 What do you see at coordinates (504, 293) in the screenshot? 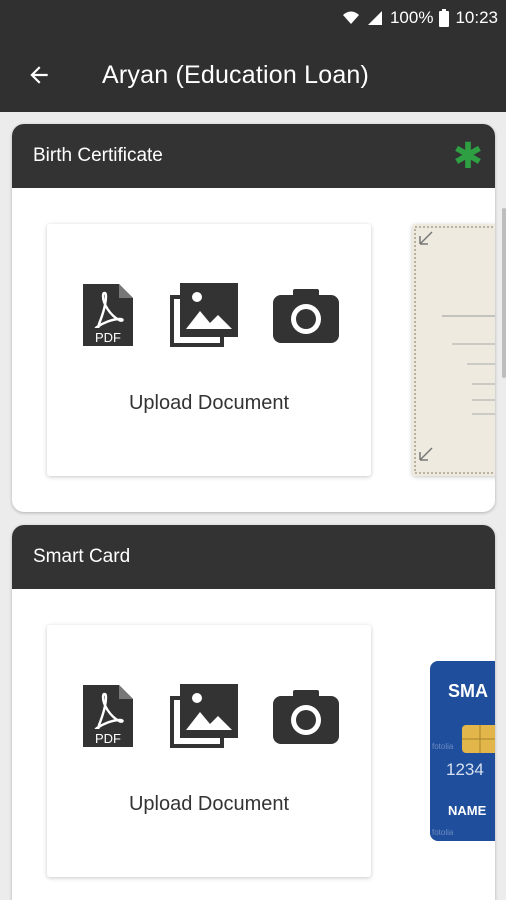
I see `scrollbar` at bounding box center [504, 293].